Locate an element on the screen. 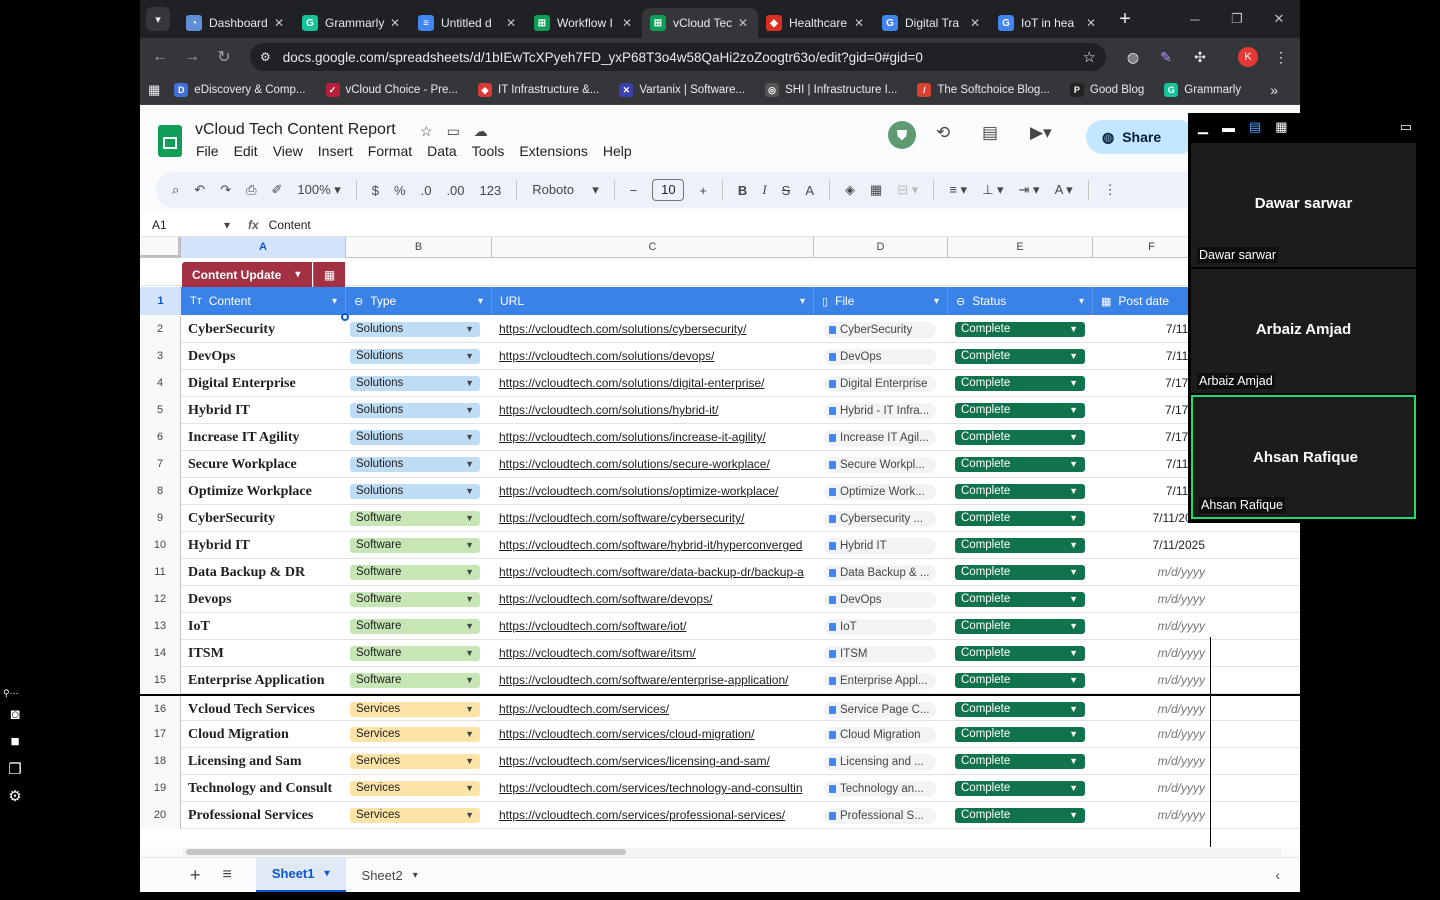 This screenshot has height=900, width=1440. header-status: ⊖ Status ▾ is located at coordinates (1020, 301).